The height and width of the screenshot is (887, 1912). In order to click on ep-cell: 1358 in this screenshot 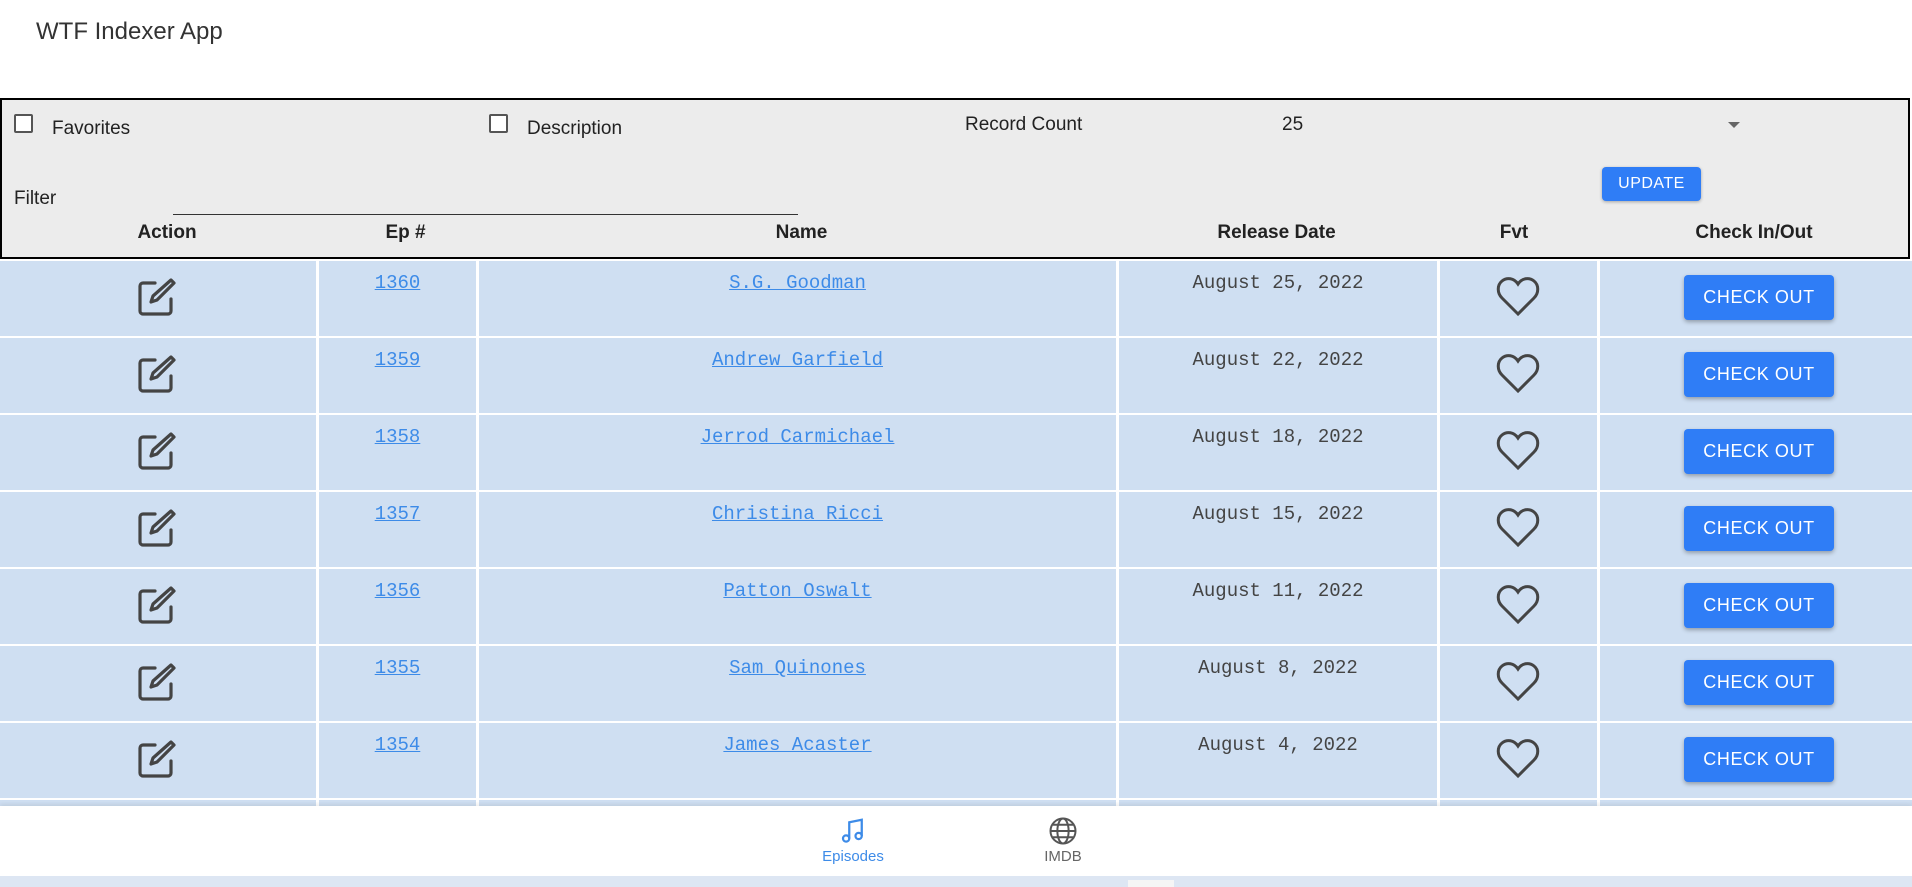, I will do `click(397, 452)`.